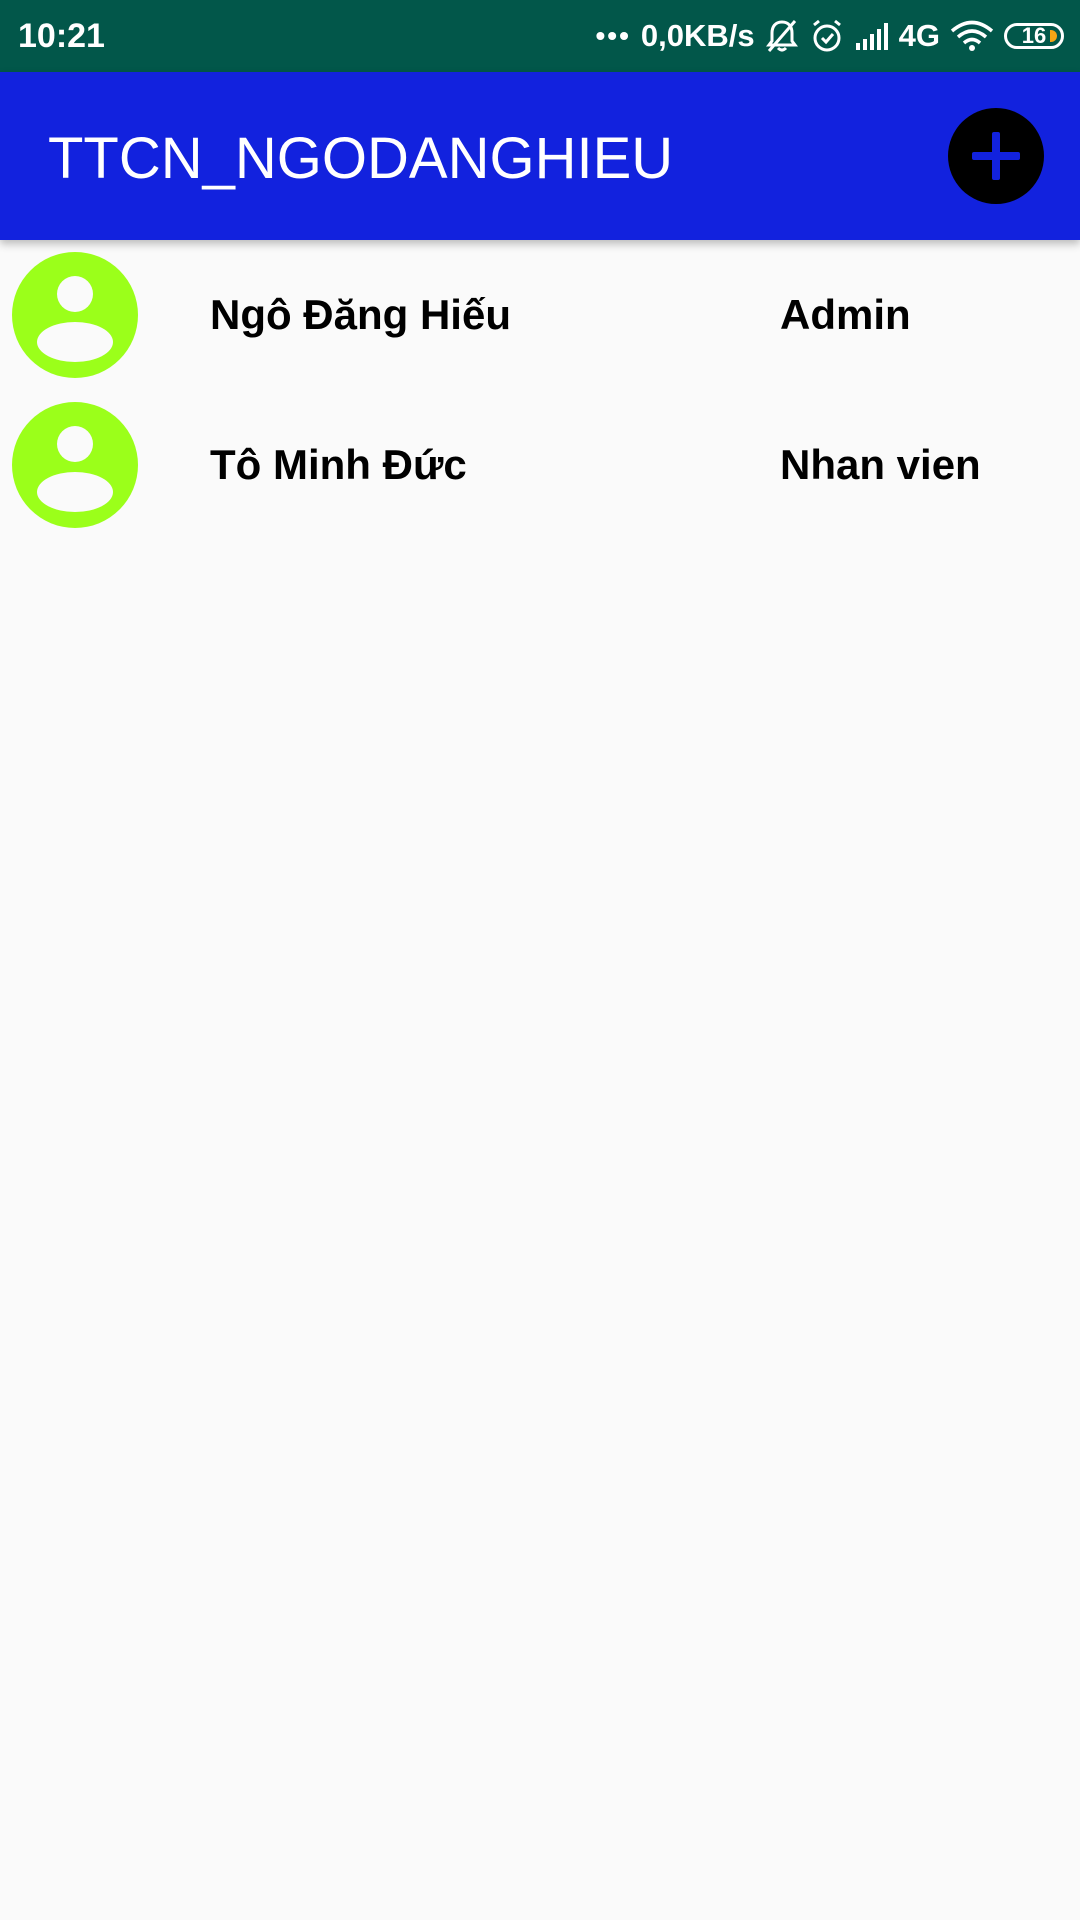 The image size is (1080, 1920). What do you see at coordinates (697, 35) in the screenshot?
I see `network-speed: 0,0KB/s` at bounding box center [697, 35].